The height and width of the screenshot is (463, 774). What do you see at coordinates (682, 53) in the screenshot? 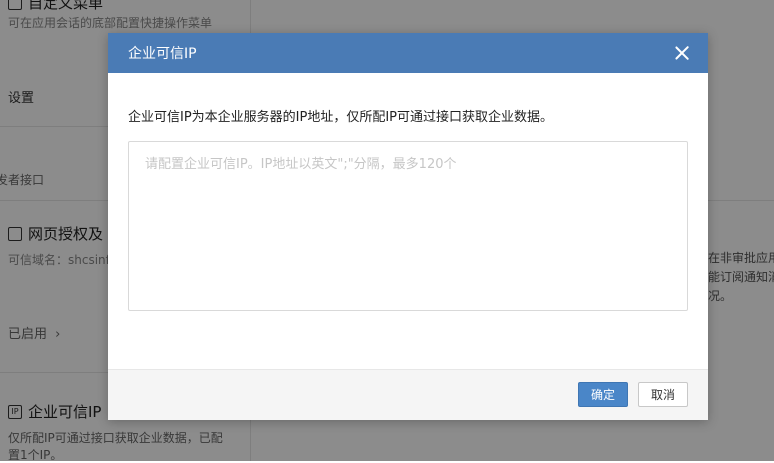
I see `close-icon` at bounding box center [682, 53].